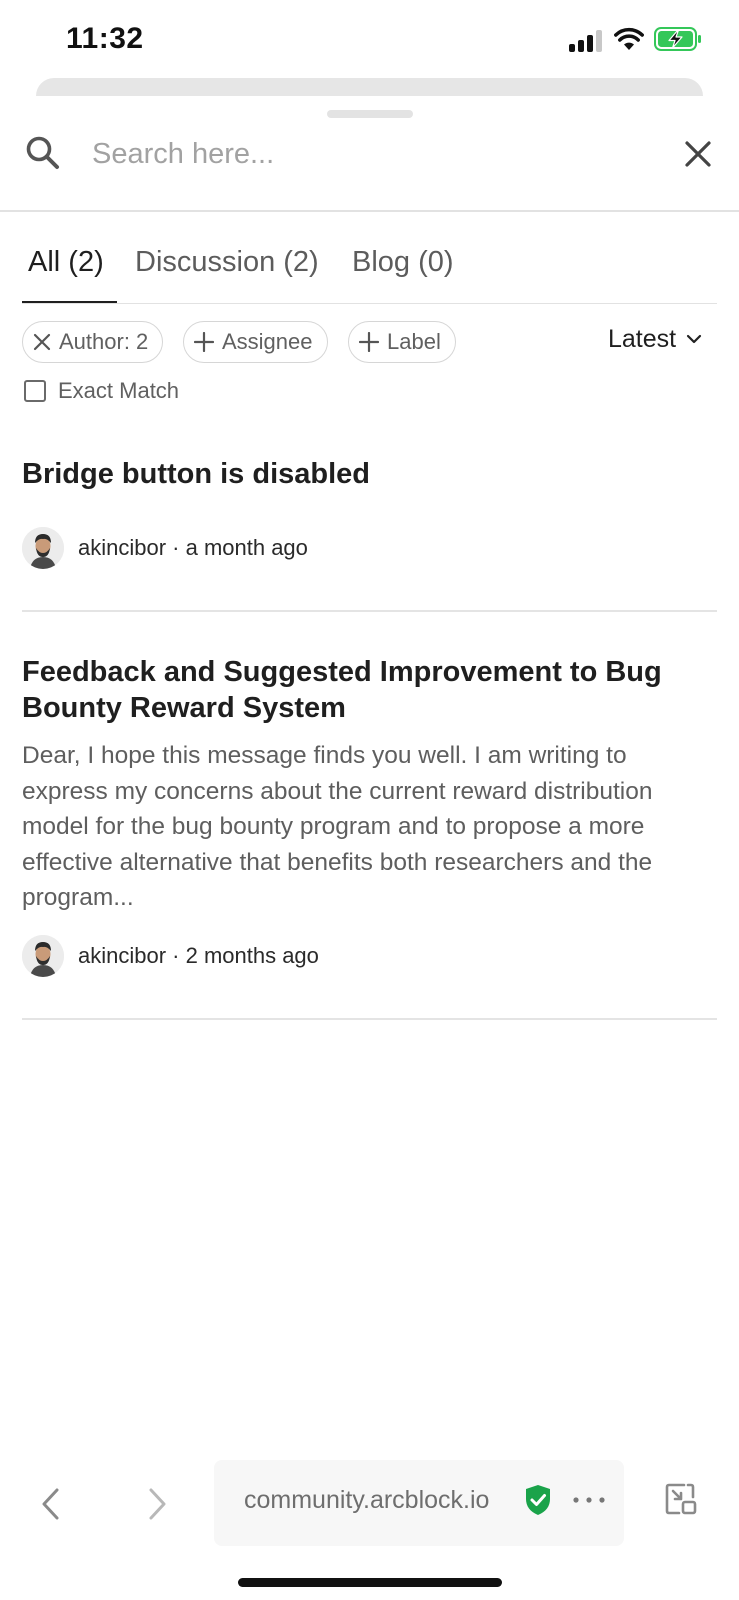 The image size is (739, 1600). I want to click on remove-filter-icon, so click(42, 342).